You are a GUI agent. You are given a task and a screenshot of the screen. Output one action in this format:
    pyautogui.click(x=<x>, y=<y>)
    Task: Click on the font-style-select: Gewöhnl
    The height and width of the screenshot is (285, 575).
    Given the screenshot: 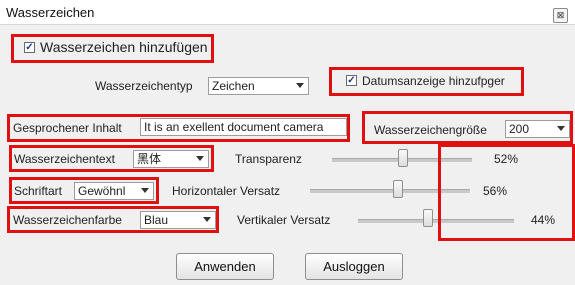 What is the action you would take?
    pyautogui.click(x=114, y=191)
    